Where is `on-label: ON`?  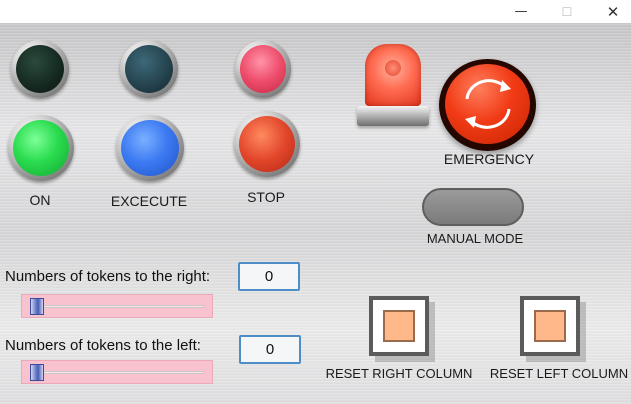
on-label: ON is located at coordinates (40, 200).